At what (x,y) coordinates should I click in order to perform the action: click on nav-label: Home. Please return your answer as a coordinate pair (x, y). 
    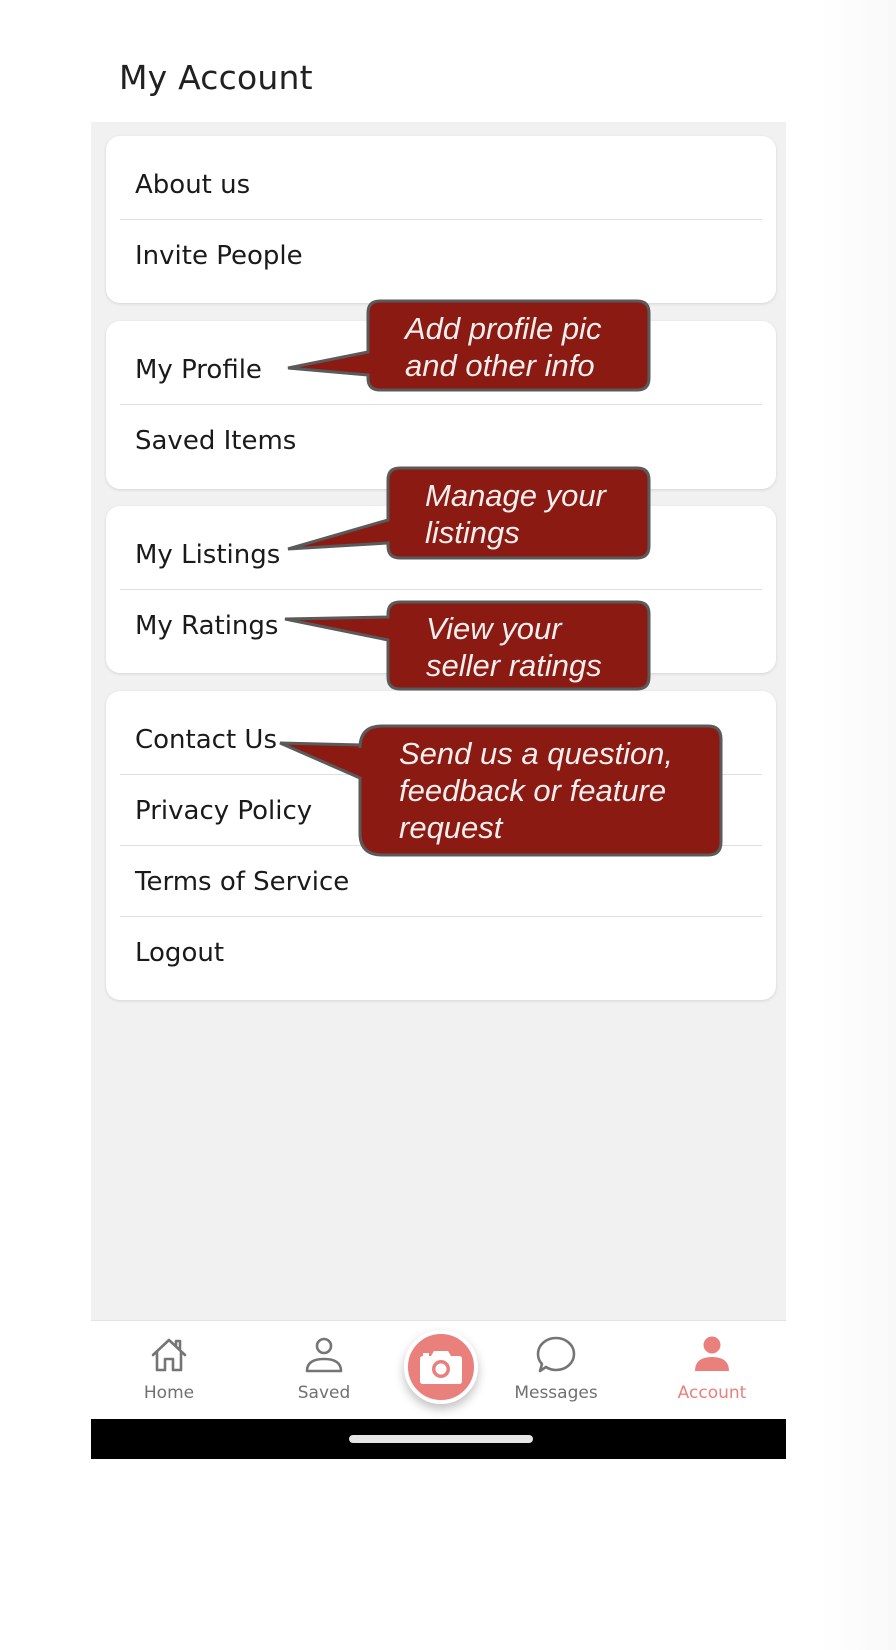
    Looking at the image, I should click on (169, 1393).